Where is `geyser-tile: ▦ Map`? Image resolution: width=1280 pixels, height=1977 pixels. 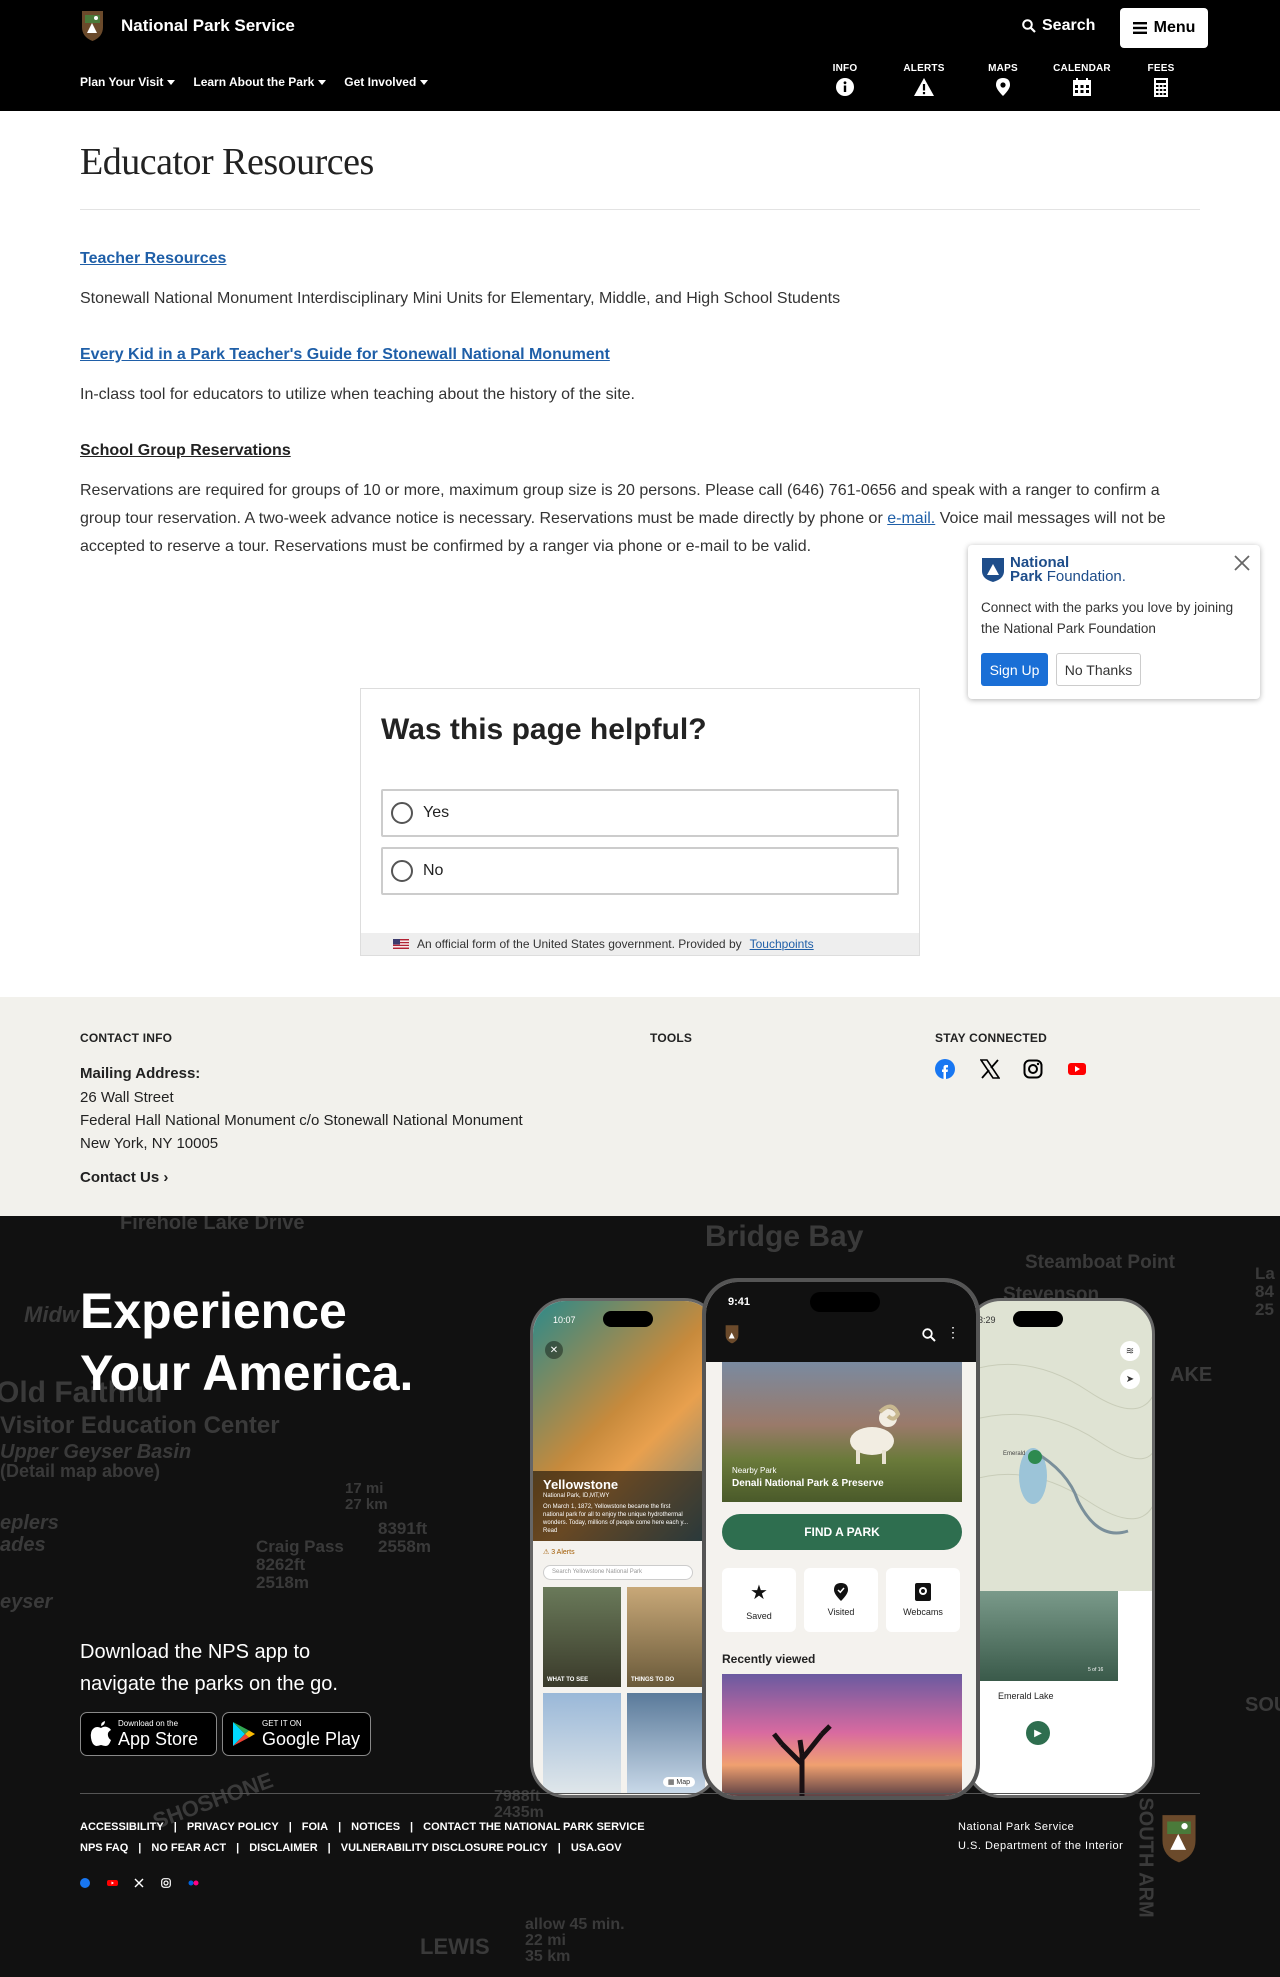
geyser-tile: ▦ Map is located at coordinates (666, 1743).